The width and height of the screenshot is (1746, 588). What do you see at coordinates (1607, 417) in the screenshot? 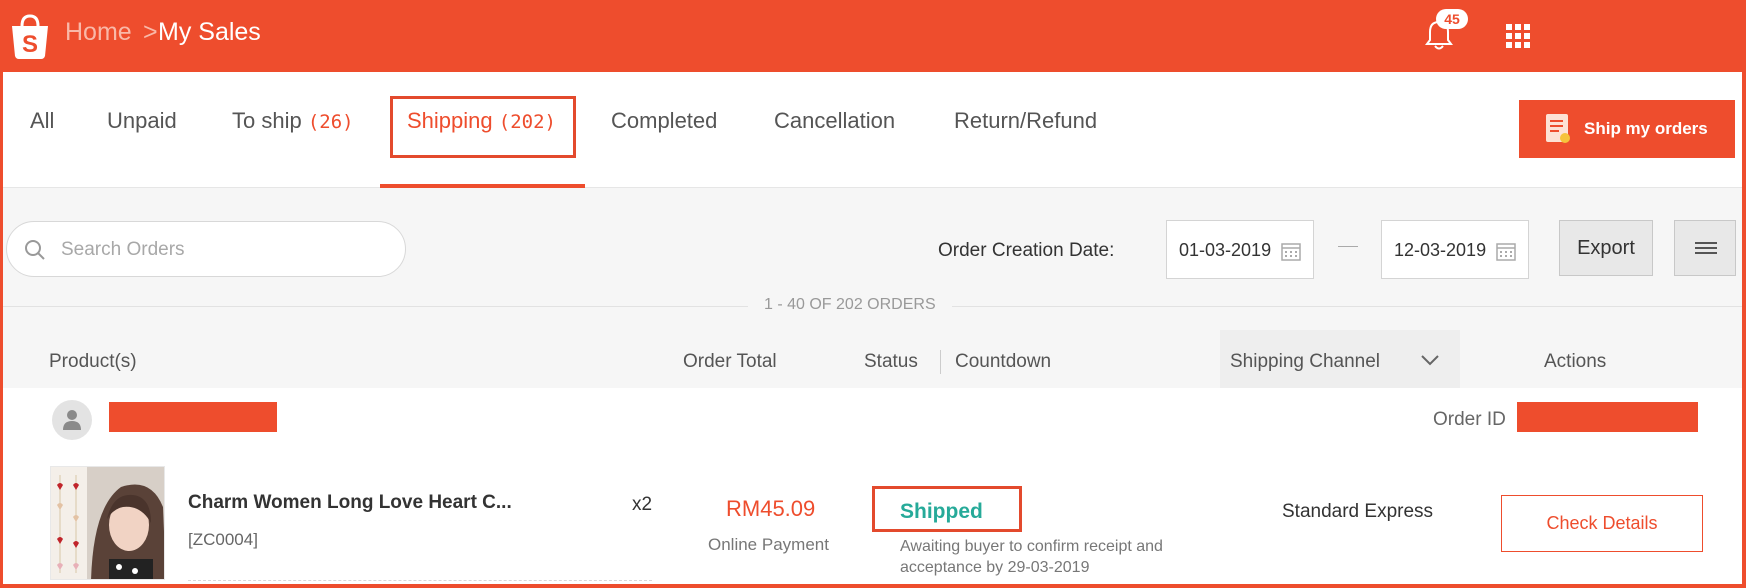
I see `redacted-order-id` at bounding box center [1607, 417].